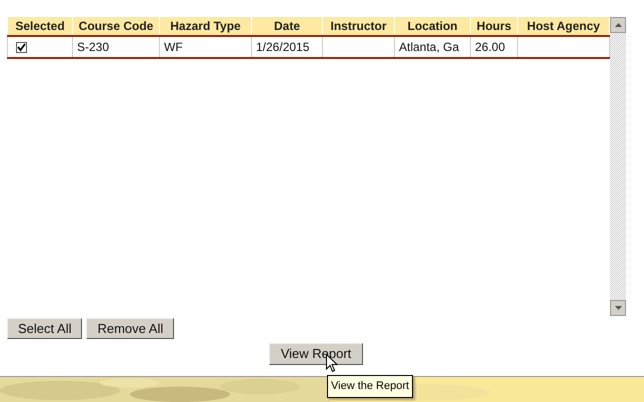 This screenshot has width=644, height=402. I want to click on scroll-down-button, so click(618, 308).